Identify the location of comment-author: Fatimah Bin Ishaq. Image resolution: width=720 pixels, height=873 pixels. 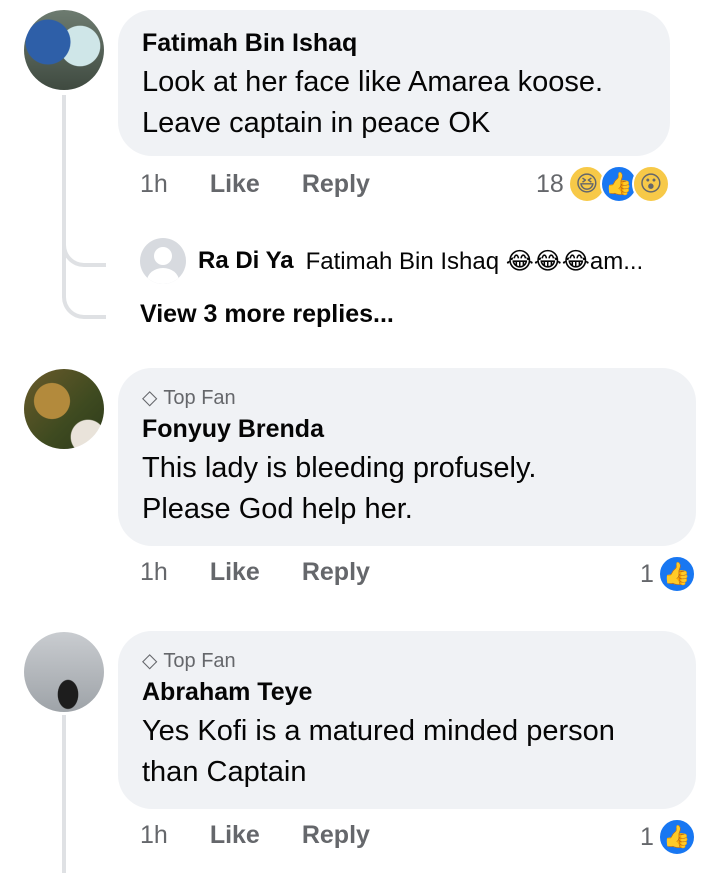
(394, 43).